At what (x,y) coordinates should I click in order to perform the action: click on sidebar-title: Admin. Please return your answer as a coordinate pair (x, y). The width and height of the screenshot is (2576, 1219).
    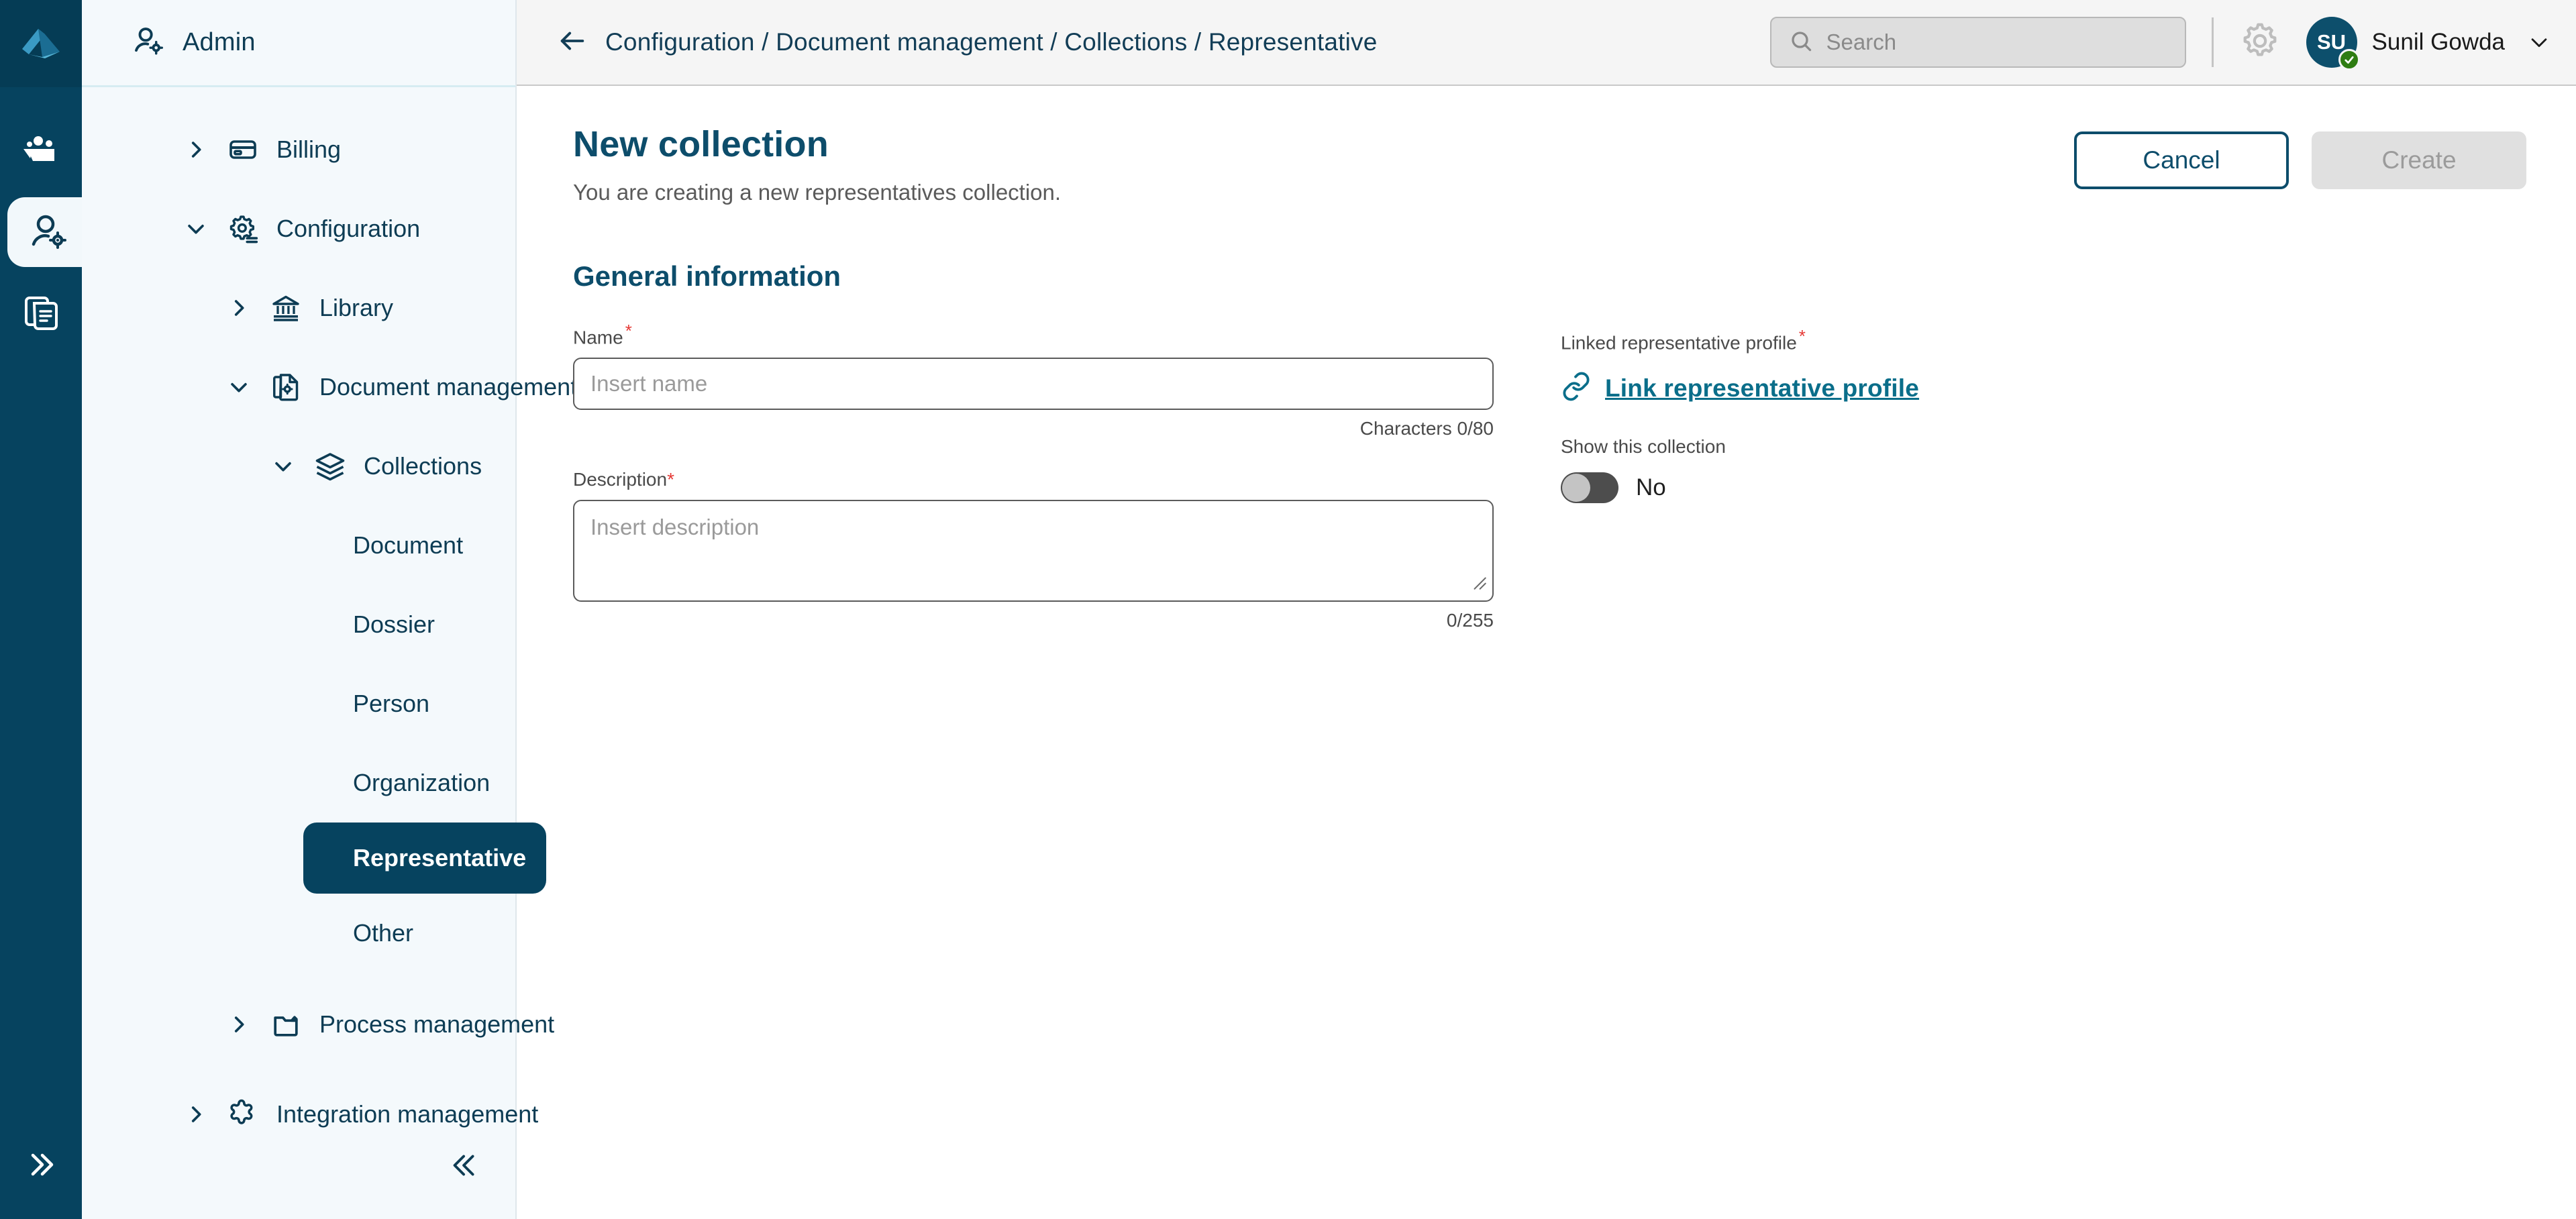
    Looking at the image, I should click on (219, 42).